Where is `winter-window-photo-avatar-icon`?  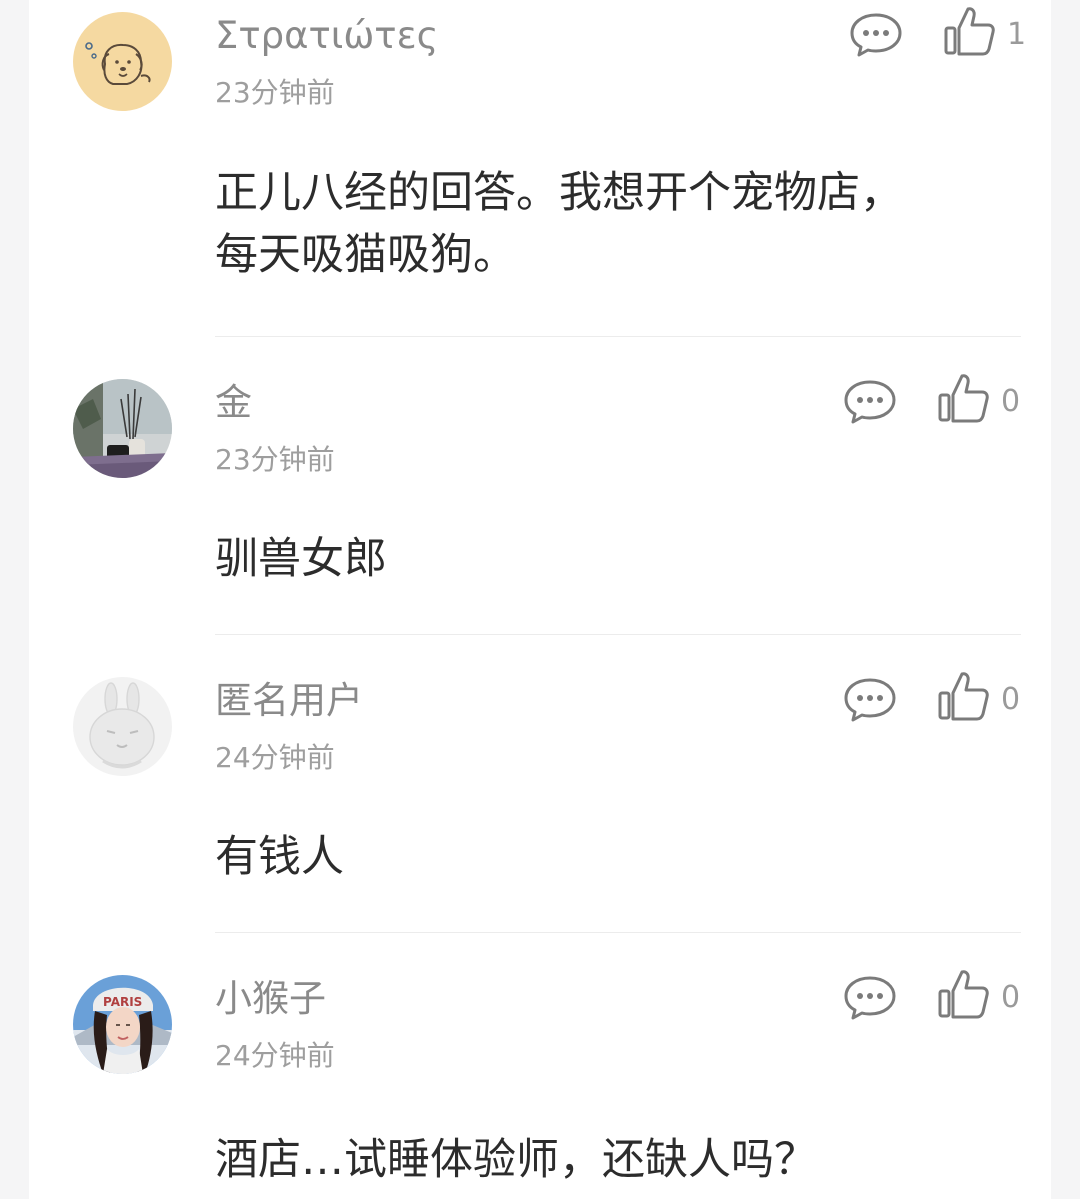
winter-window-photo-avatar-icon is located at coordinates (122, 428).